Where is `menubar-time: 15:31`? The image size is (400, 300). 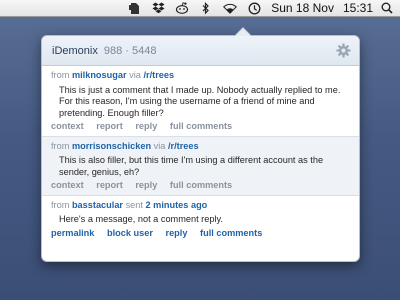 menubar-time: 15:31 is located at coordinates (358, 8).